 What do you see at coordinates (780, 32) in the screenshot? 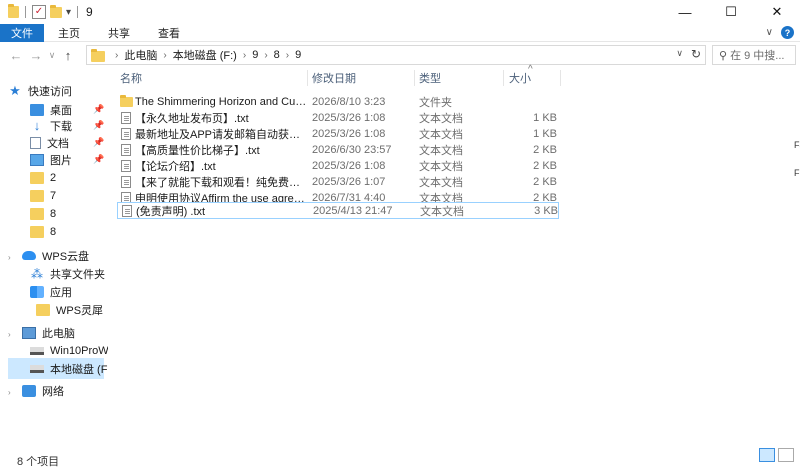
I see `ribbon-right-controls: ∨ ?` at bounding box center [780, 32].